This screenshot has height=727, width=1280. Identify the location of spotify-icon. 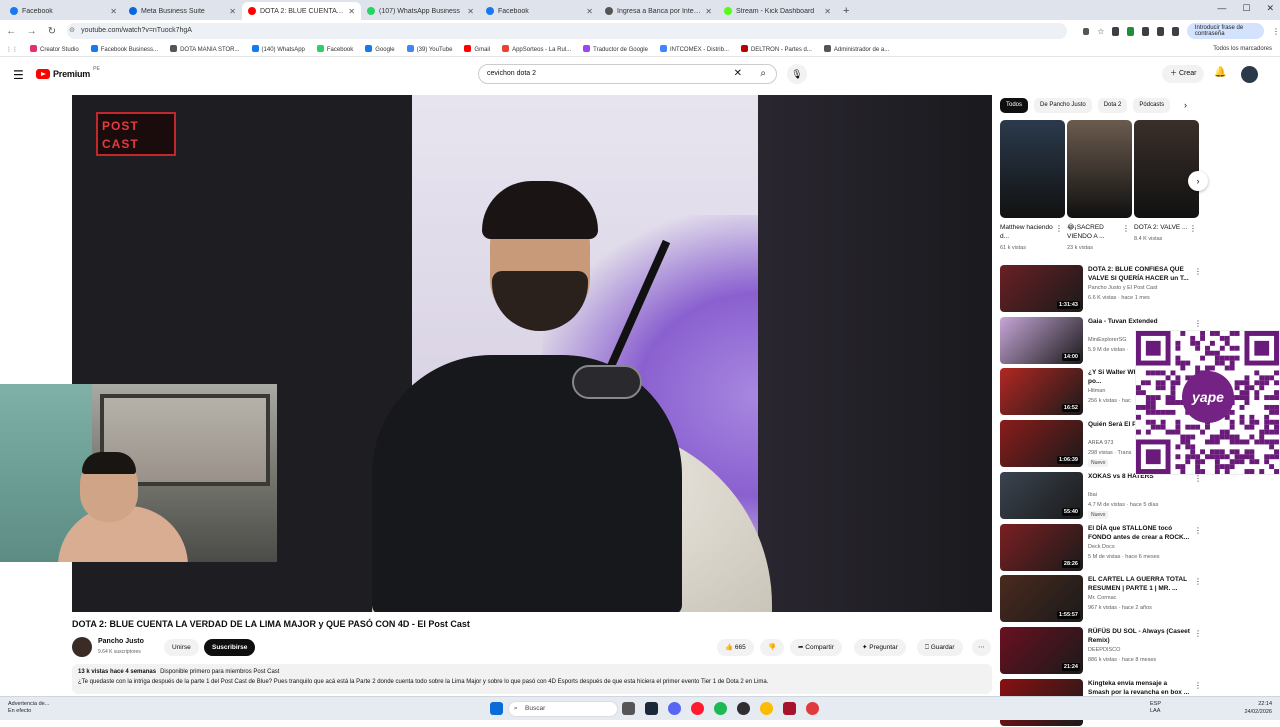
(720, 708).